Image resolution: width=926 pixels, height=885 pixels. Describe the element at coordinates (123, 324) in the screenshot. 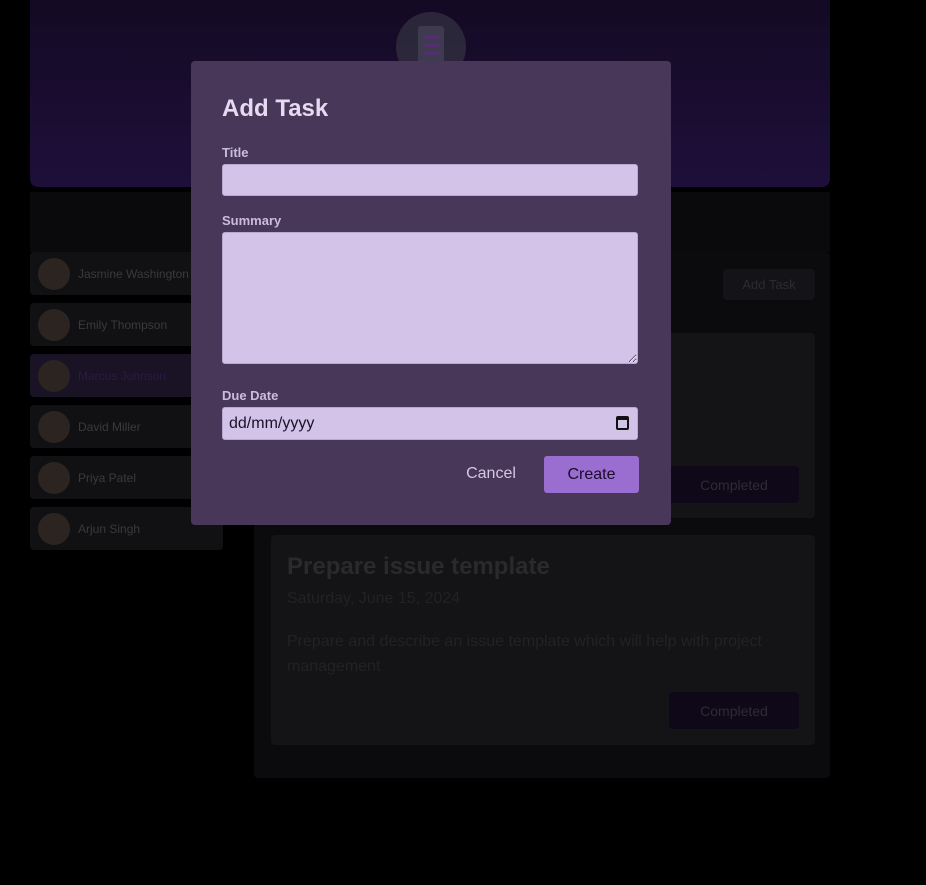

I see `member-name: Emily Thompson` at that location.